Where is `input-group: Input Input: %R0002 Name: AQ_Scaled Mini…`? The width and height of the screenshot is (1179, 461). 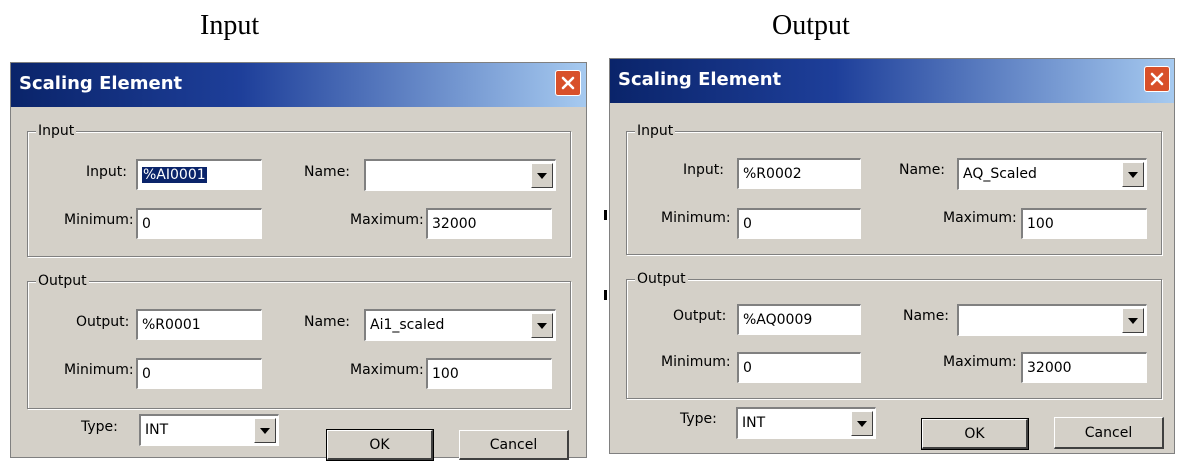
input-group: Input Input: %R0002 Name: AQ_Scaled Mini… is located at coordinates (894, 189).